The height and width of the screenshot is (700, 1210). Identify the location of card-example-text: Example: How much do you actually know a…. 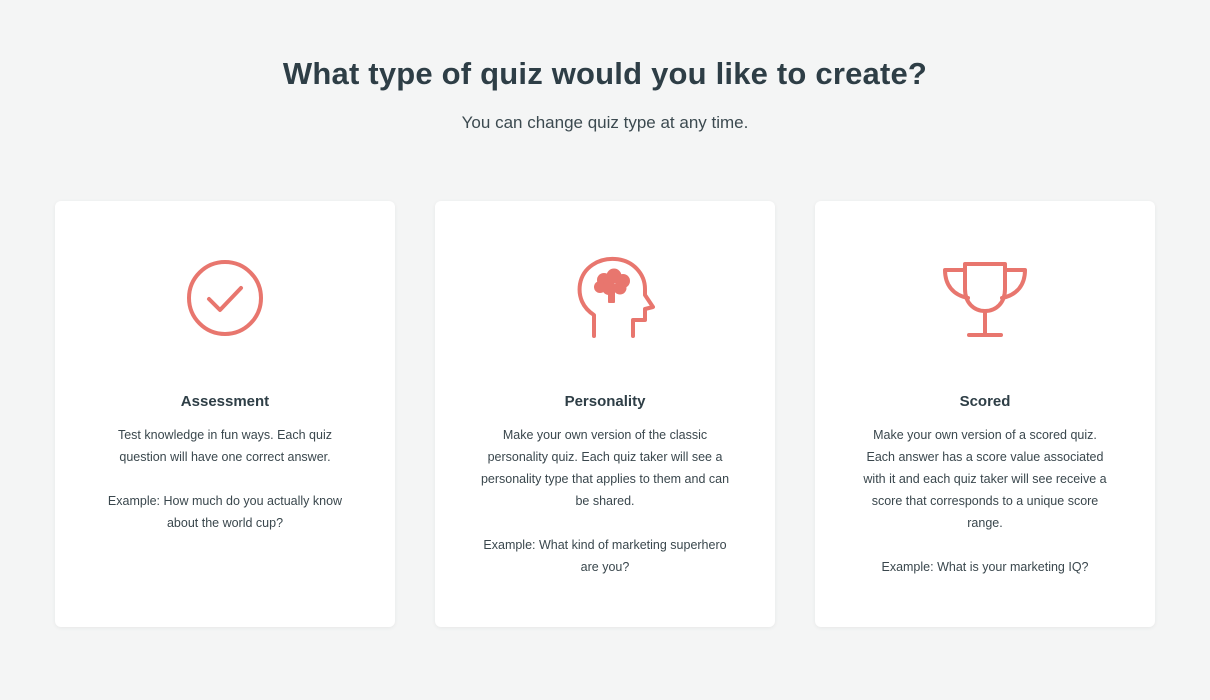
(225, 512).